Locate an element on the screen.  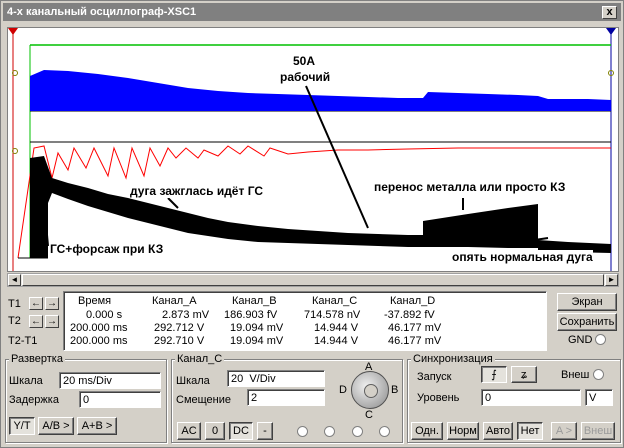
trigger-ext-button: Внеш is located at coordinates (598, 431).